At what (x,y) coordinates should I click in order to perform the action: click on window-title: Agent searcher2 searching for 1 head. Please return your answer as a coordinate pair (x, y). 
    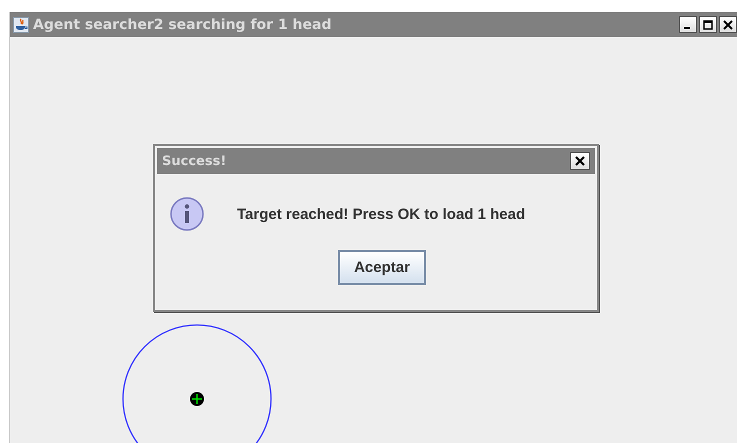
    Looking at the image, I should click on (182, 24).